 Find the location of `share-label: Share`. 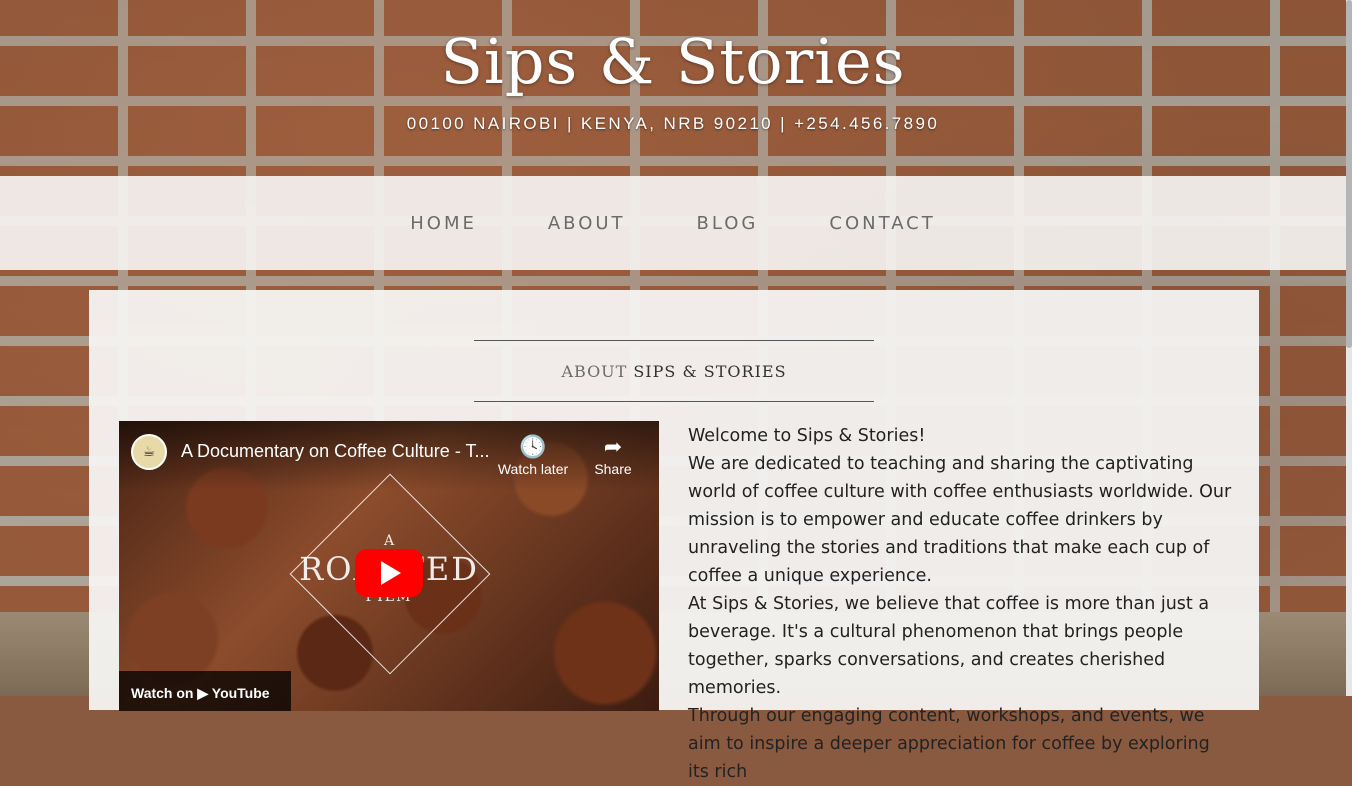

share-label: Share is located at coordinates (613, 469).